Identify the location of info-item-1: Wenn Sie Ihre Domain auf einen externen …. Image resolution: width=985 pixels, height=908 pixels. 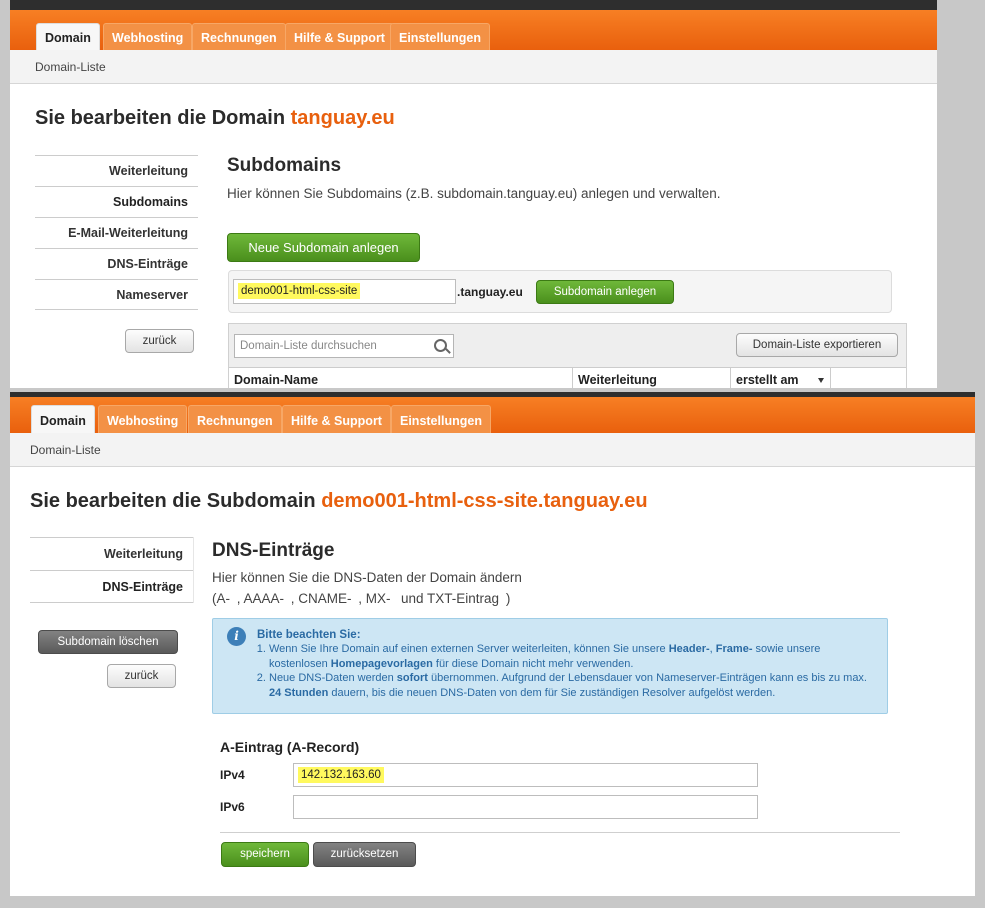
(575, 656).